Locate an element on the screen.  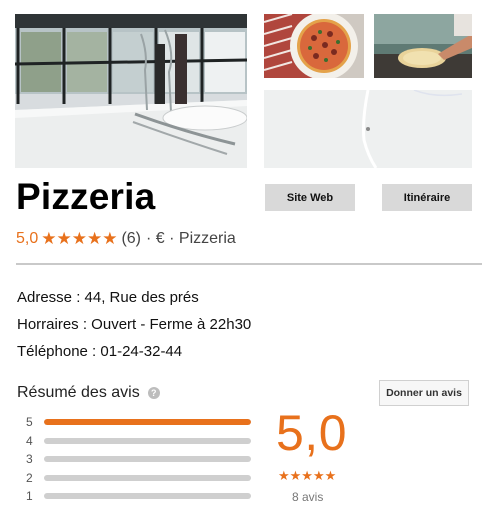
review-count-link: (6) is located at coordinates (131, 239).